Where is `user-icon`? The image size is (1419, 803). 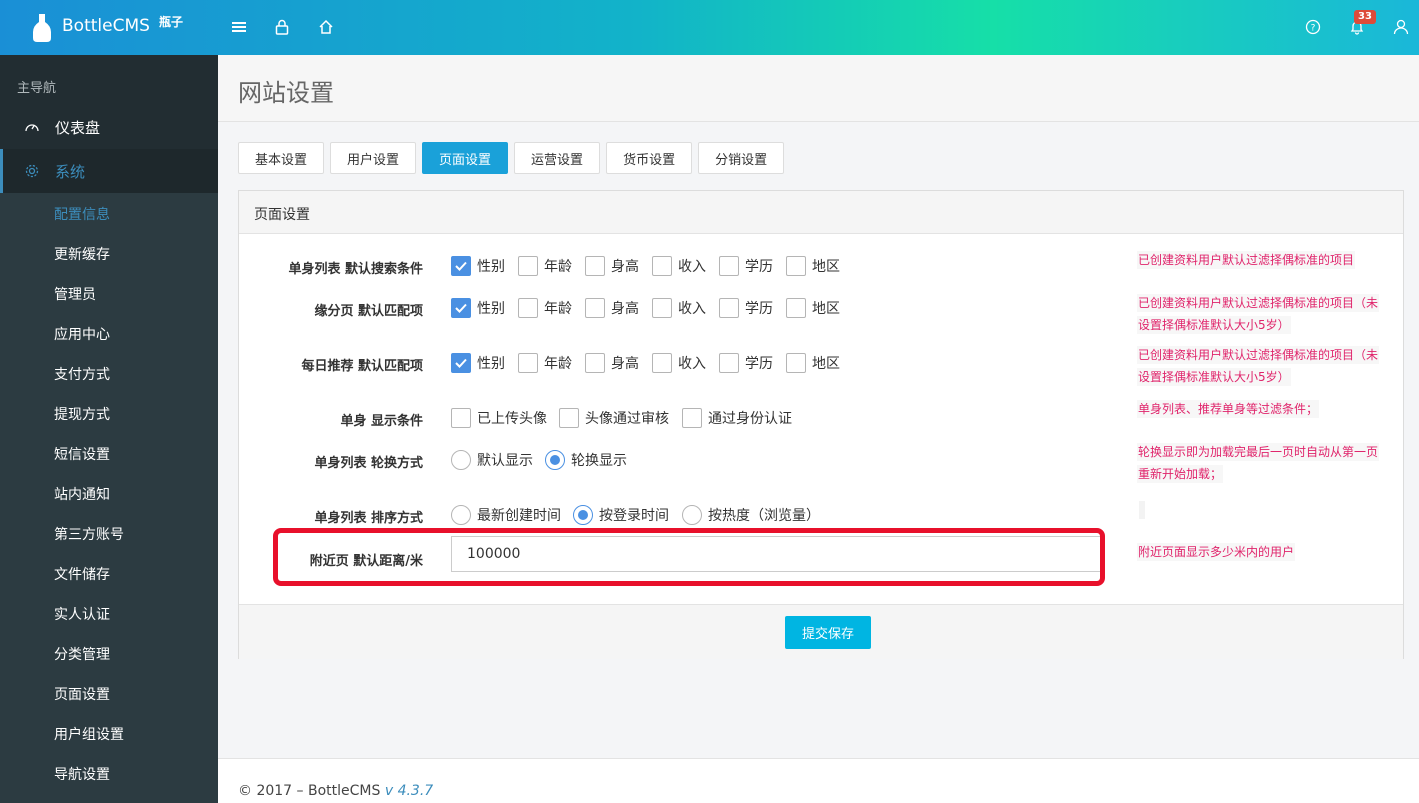 user-icon is located at coordinates (1401, 27).